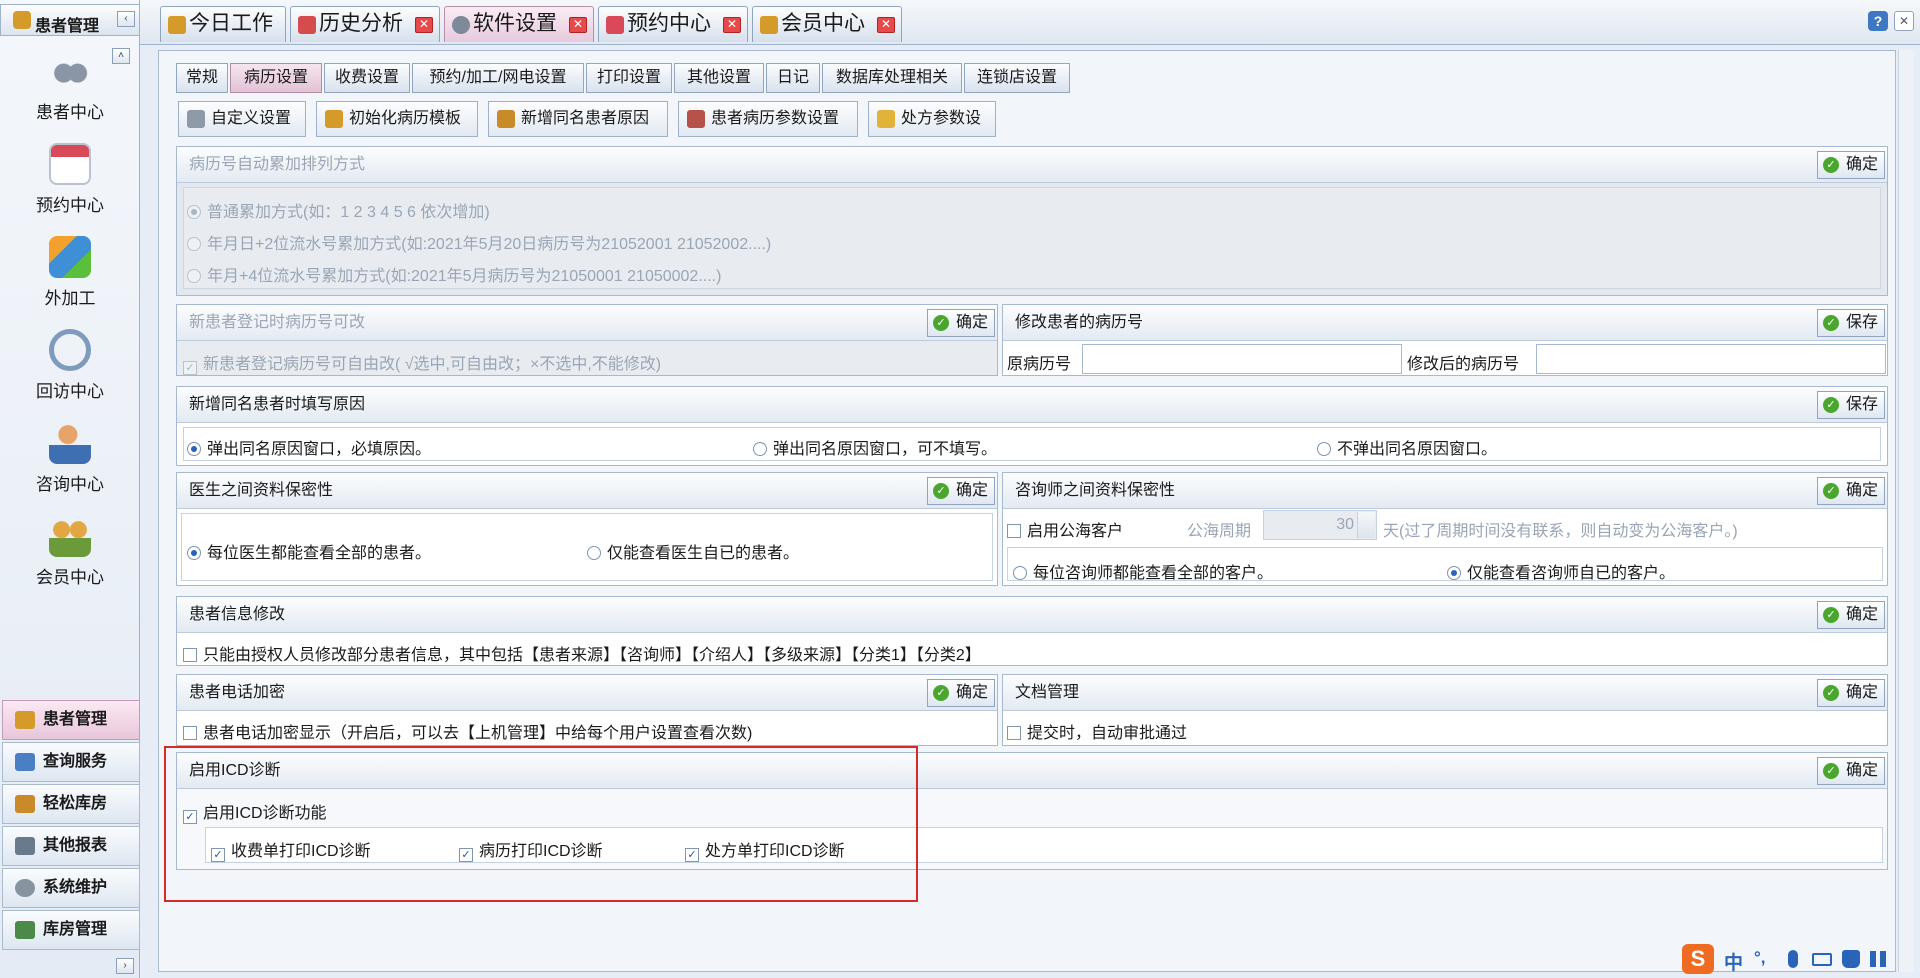  What do you see at coordinates (177, 25) in the screenshot?
I see `home-icon` at bounding box center [177, 25].